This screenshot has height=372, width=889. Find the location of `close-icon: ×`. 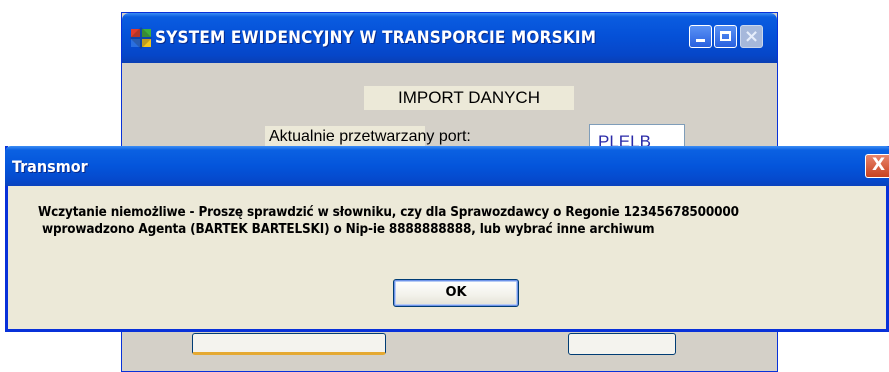

close-icon: × is located at coordinates (751, 36).